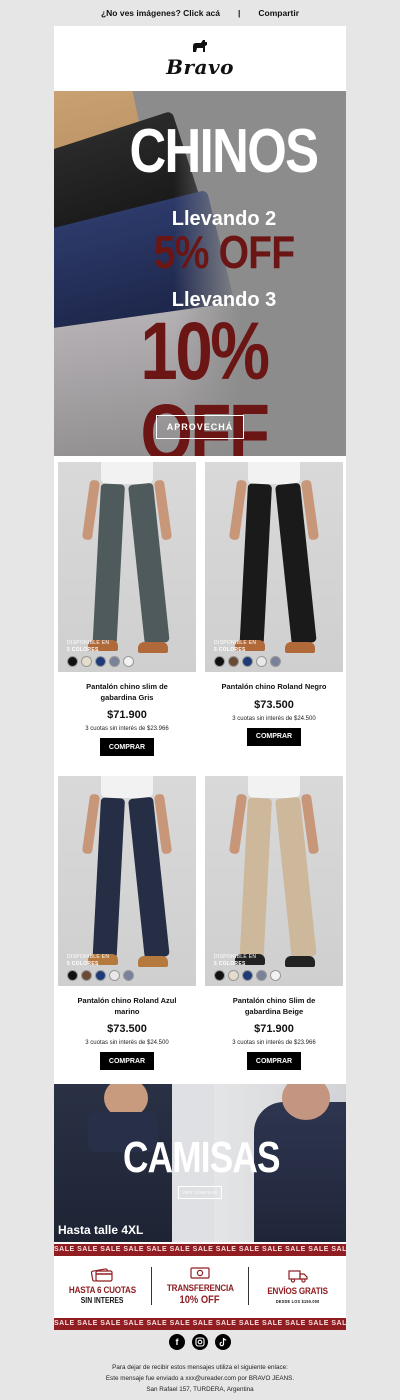  I want to click on benefit-transfer: TRANSFERENCIA 10% OFF, so click(200, 1286).